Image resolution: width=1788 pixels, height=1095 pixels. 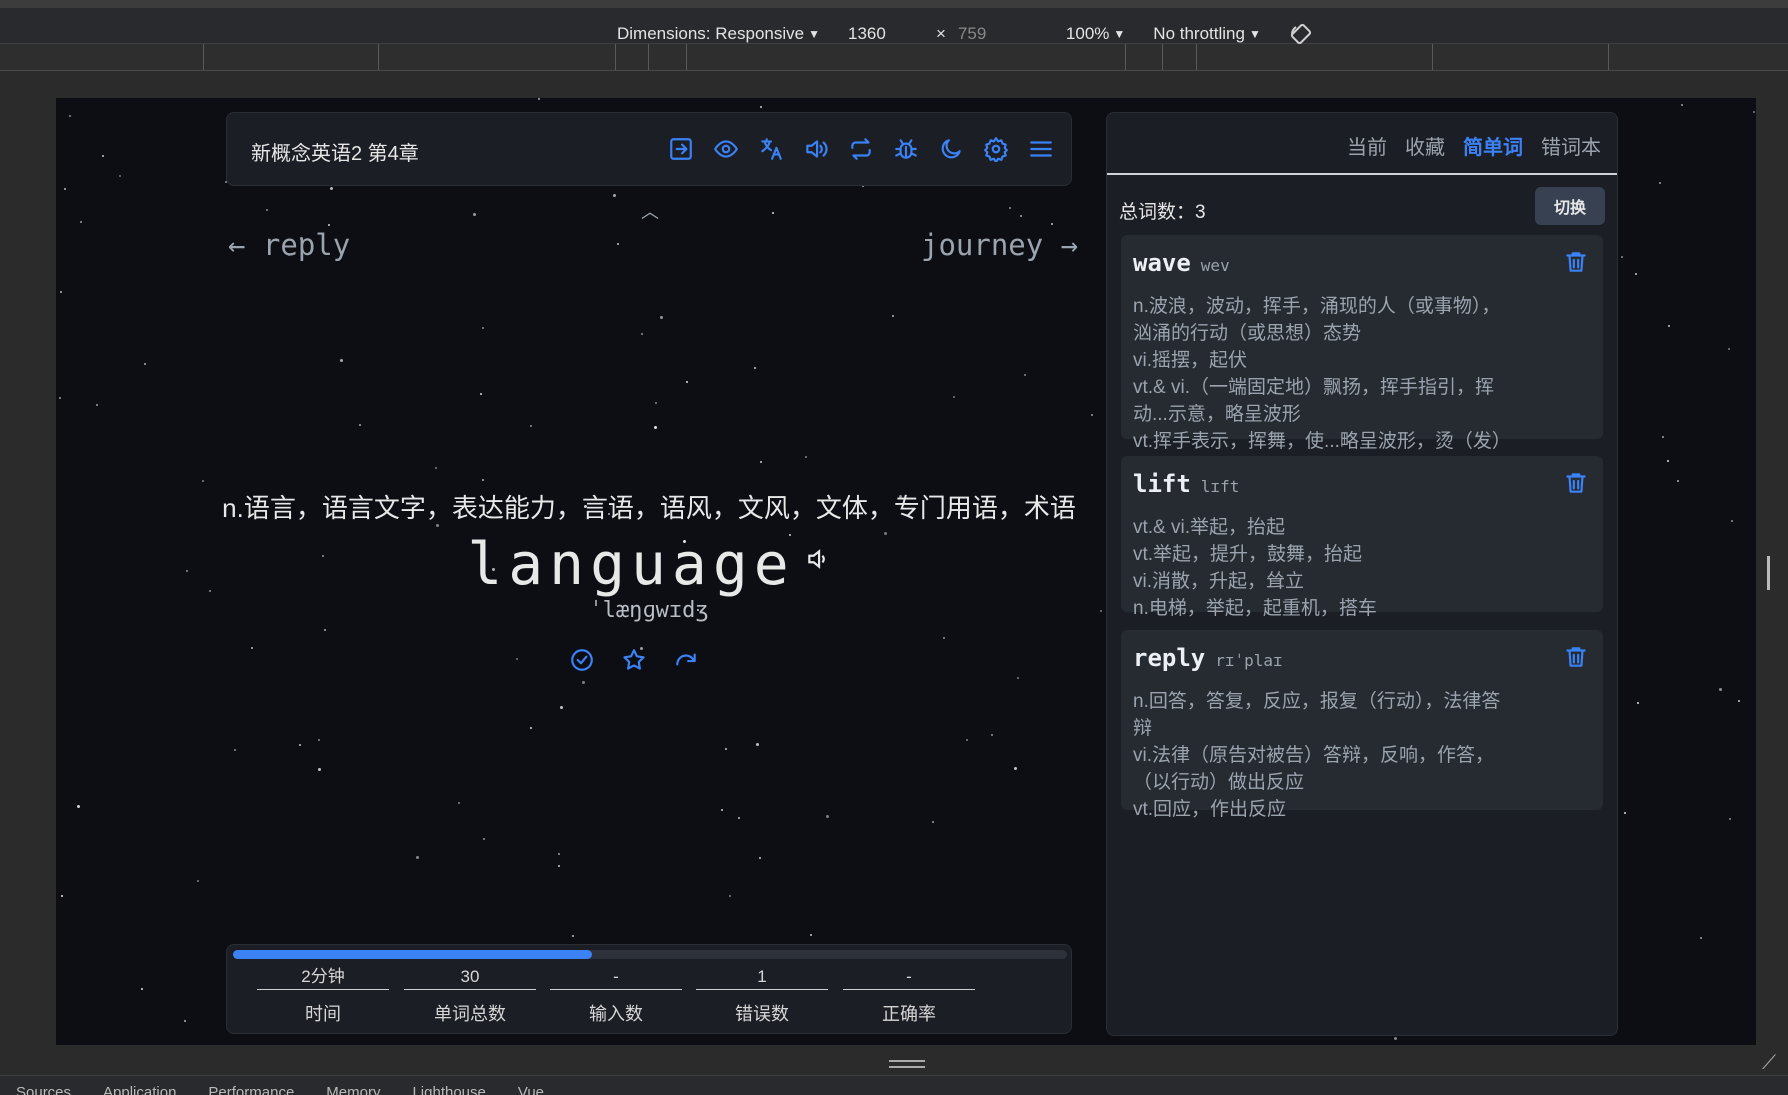 What do you see at coordinates (1367, 145) in the screenshot?
I see `panel-tab: 当前` at bounding box center [1367, 145].